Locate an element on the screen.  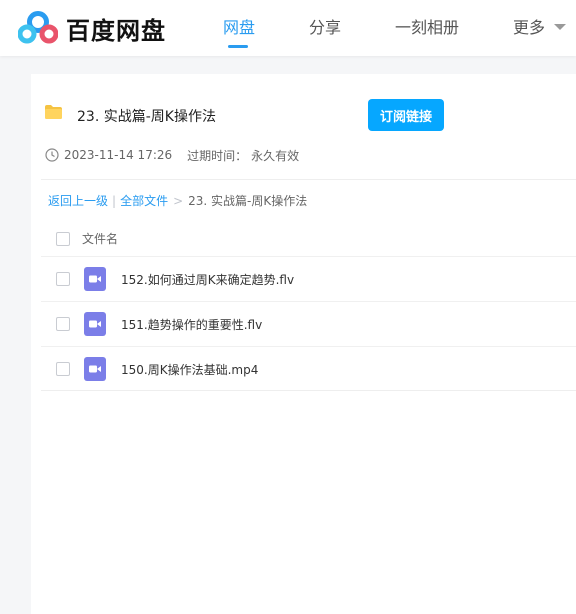
brand-name: 百度网盘 is located at coordinates (116, 30).